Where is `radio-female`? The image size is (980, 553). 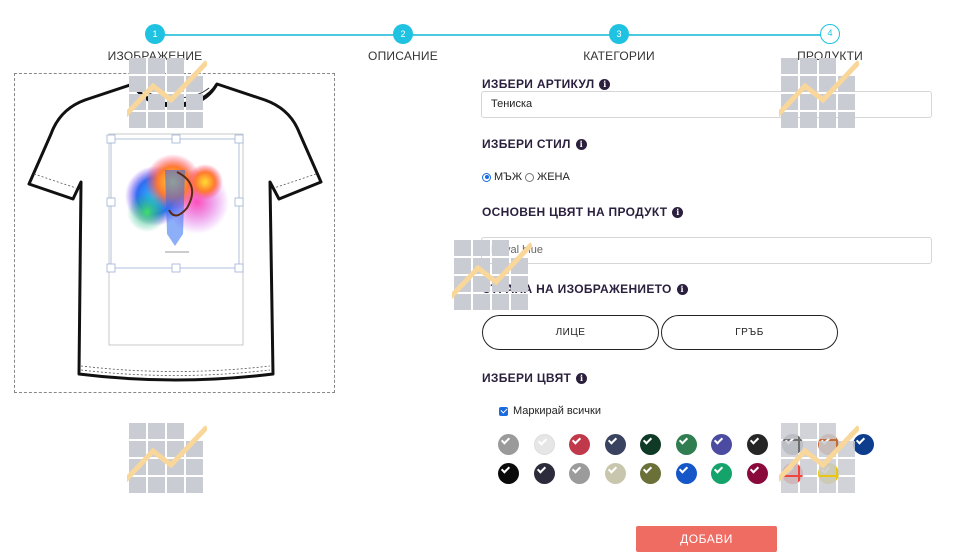
radio-female is located at coordinates (530, 177).